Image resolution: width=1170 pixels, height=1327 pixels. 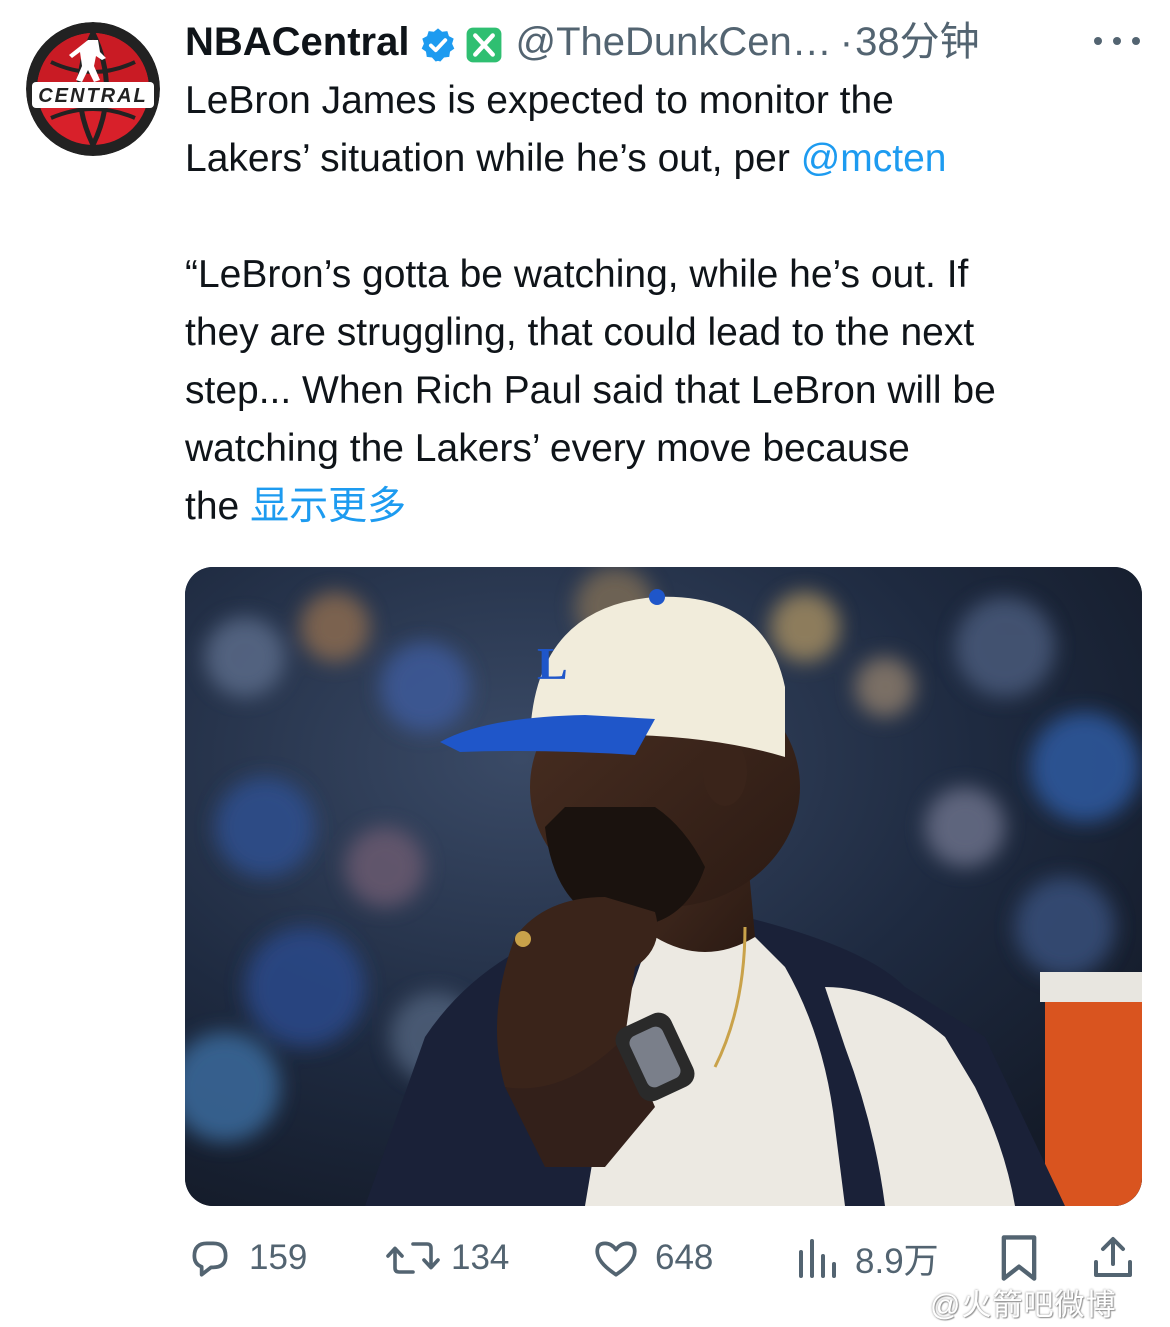 What do you see at coordinates (660, 507) in the screenshot?
I see `quote-line: the 显示更多` at bounding box center [660, 507].